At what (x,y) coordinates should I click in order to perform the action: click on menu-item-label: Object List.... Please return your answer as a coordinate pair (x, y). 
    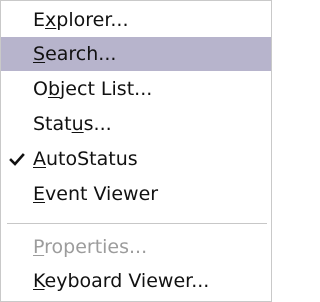
    Looking at the image, I should click on (93, 89).